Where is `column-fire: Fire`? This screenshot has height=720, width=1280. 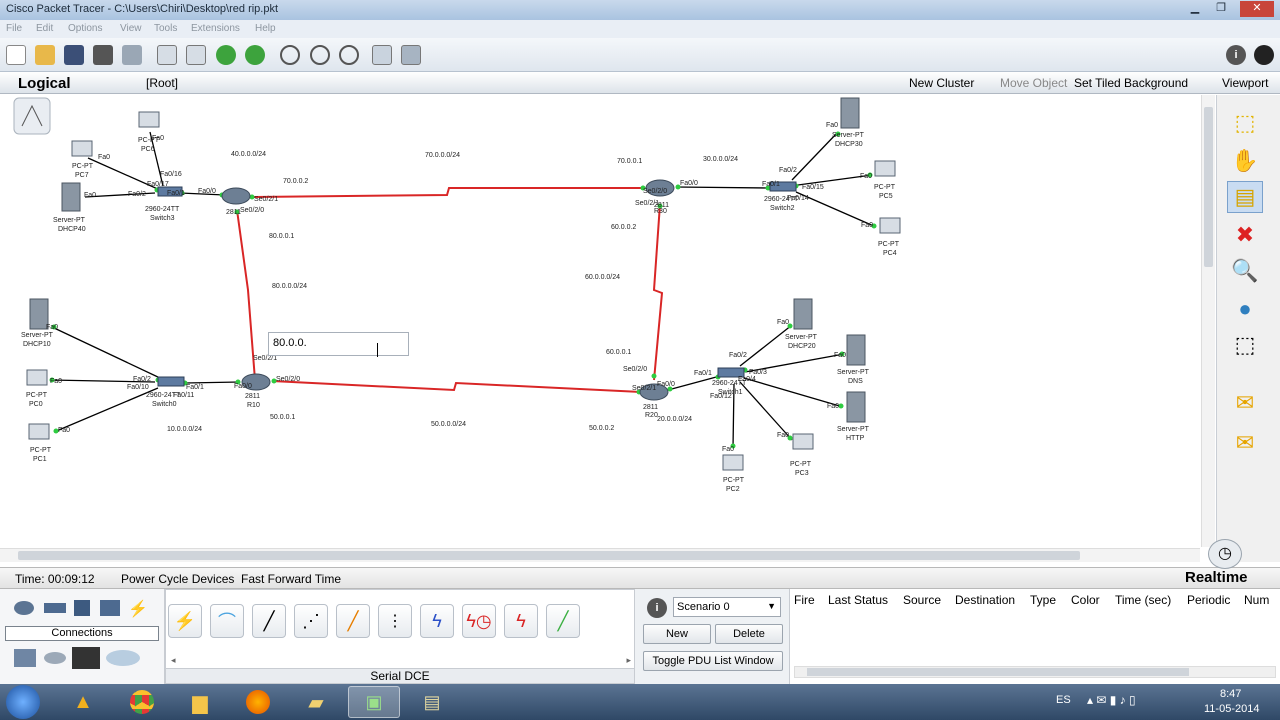 column-fire: Fire is located at coordinates (804, 600).